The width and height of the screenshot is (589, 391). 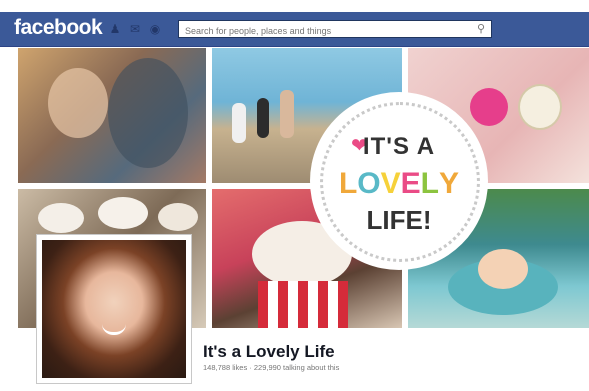 I want to click on notifications-icon: ◉, so click(x=155, y=29).